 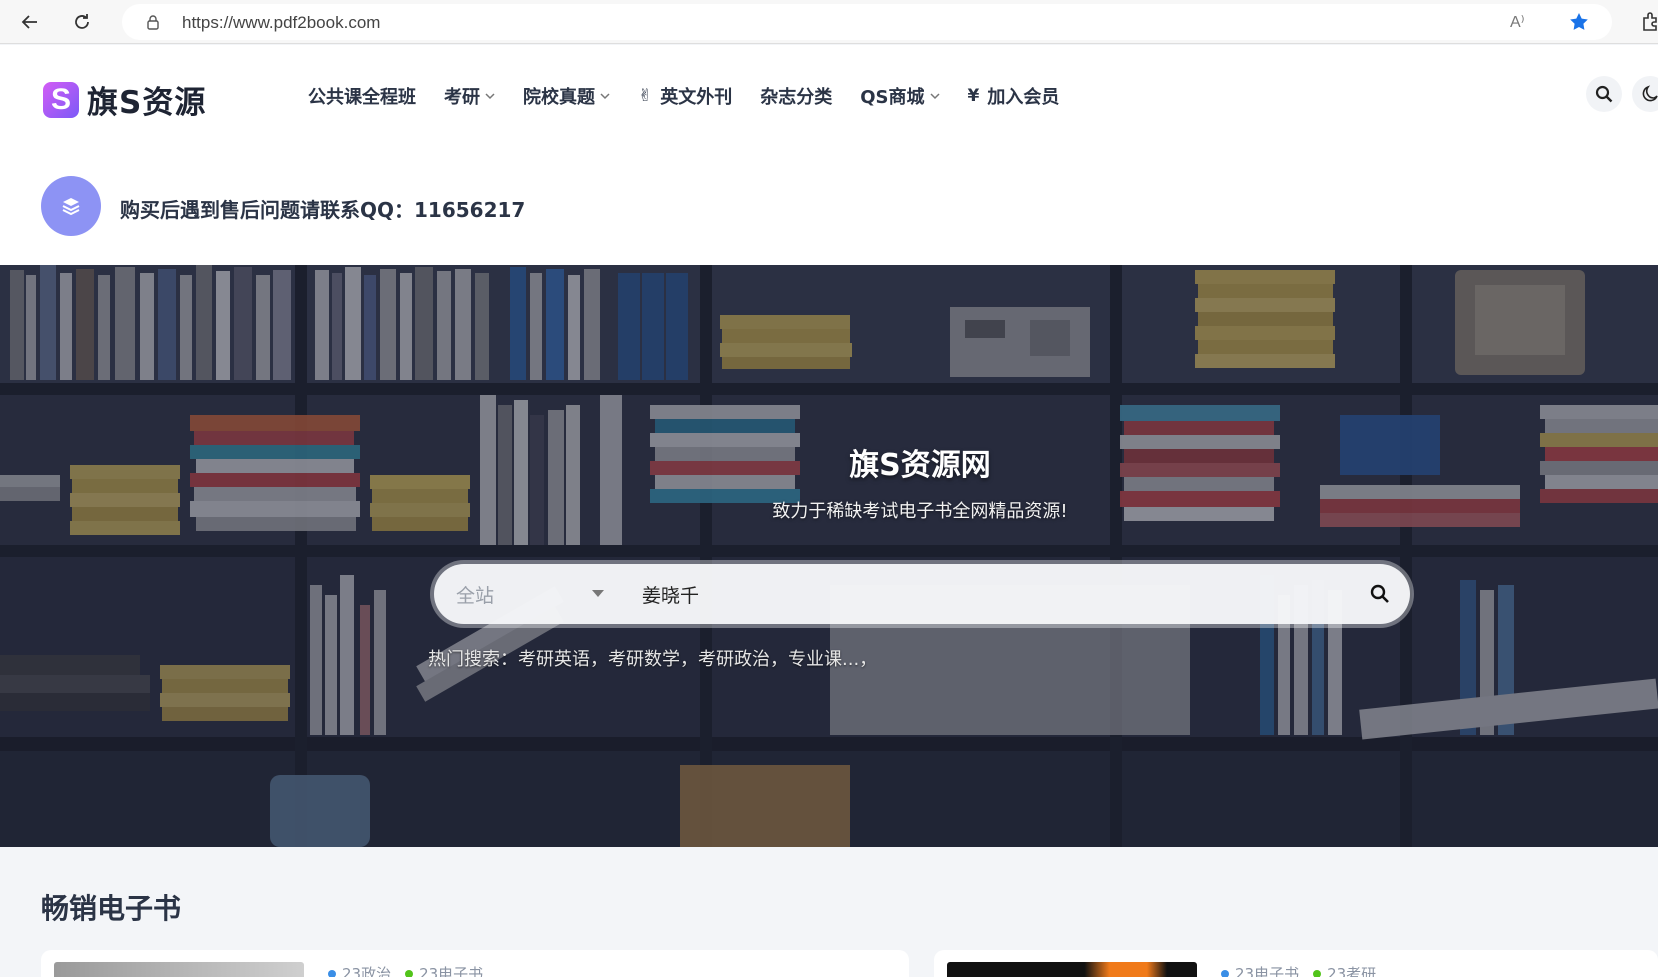 I want to click on back-arrow-icon, so click(x=29, y=22).